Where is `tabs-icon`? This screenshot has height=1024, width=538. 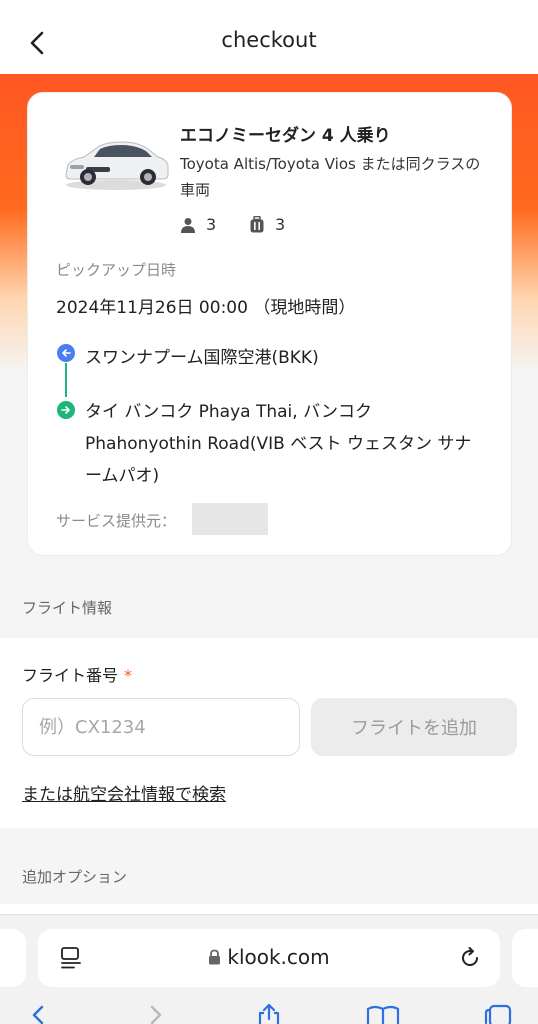 tabs-icon is located at coordinates (498, 1013).